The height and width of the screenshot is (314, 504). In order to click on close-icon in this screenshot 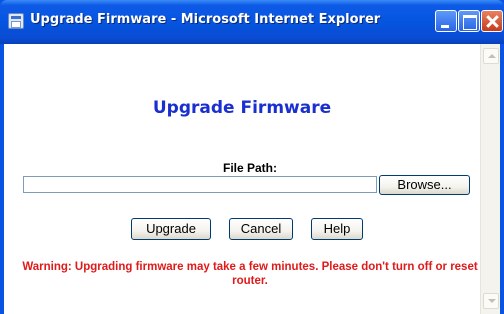, I will do `click(492, 21)`.